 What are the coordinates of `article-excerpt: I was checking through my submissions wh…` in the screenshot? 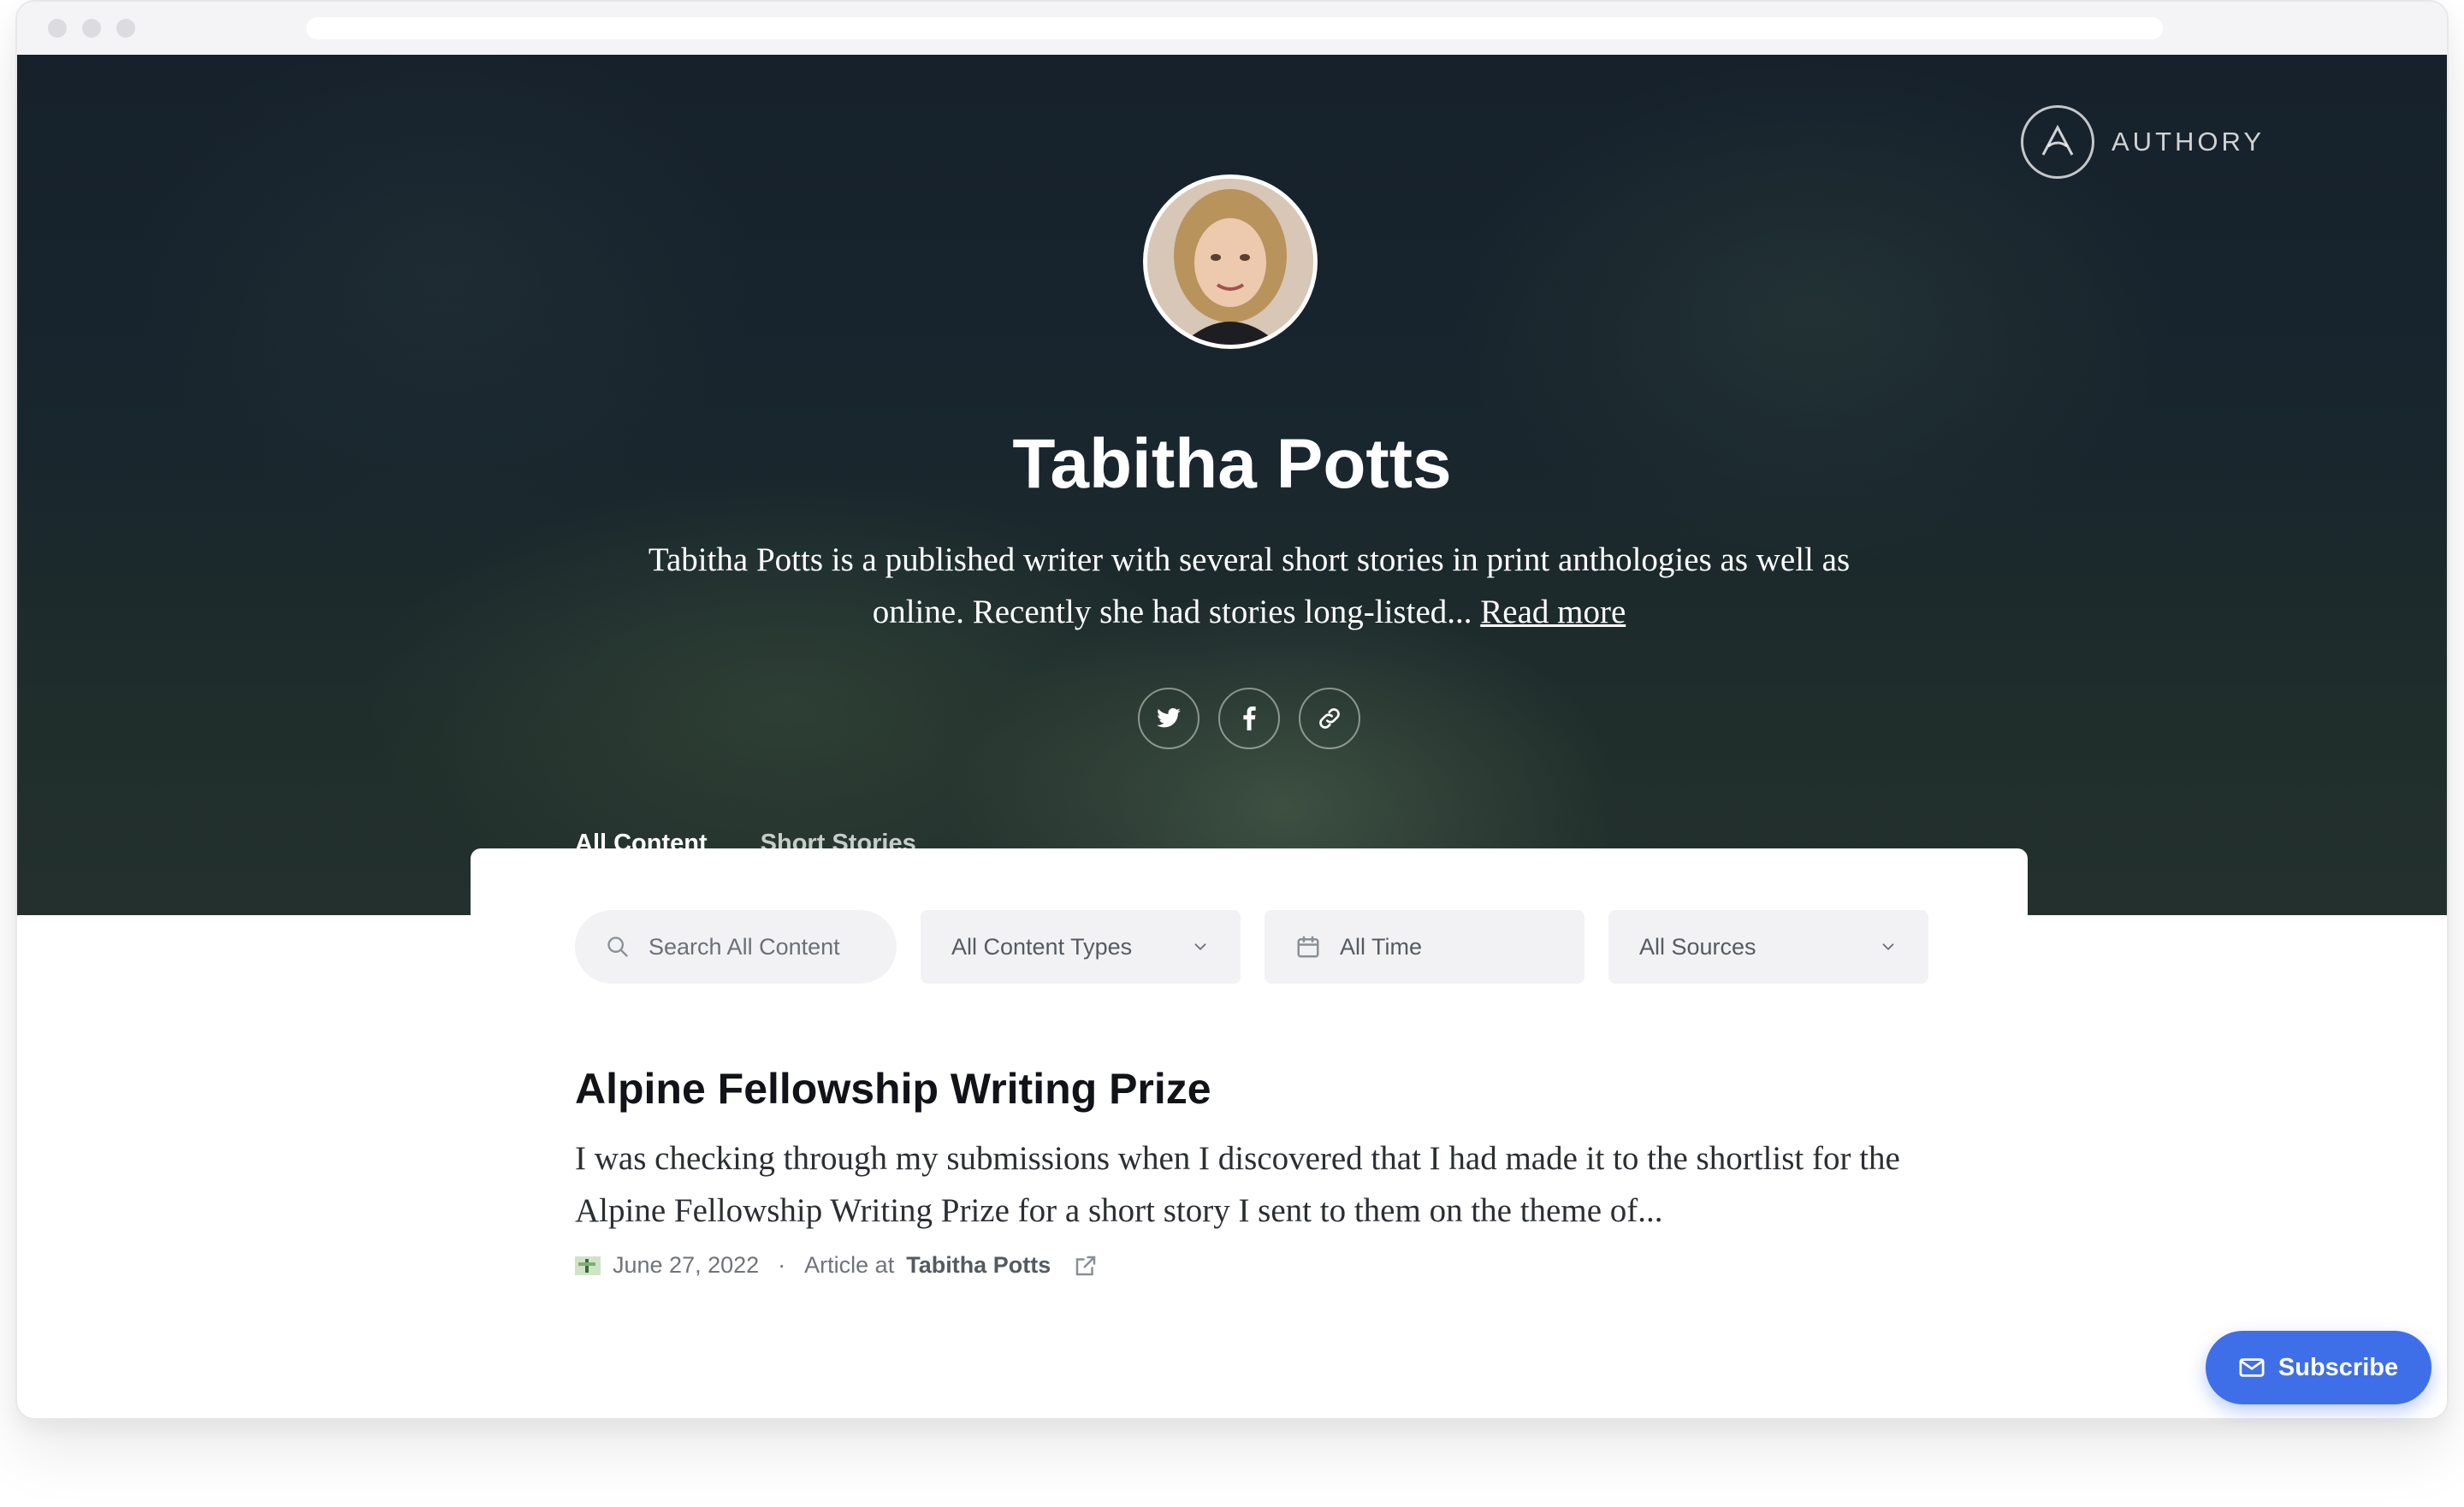 It's located at (1255, 1184).